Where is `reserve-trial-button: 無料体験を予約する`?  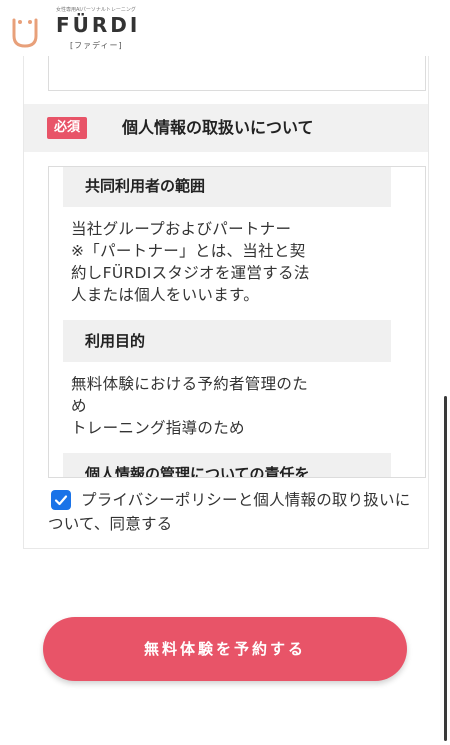
reserve-trial-button: 無料体験を予約する is located at coordinates (225, 649).